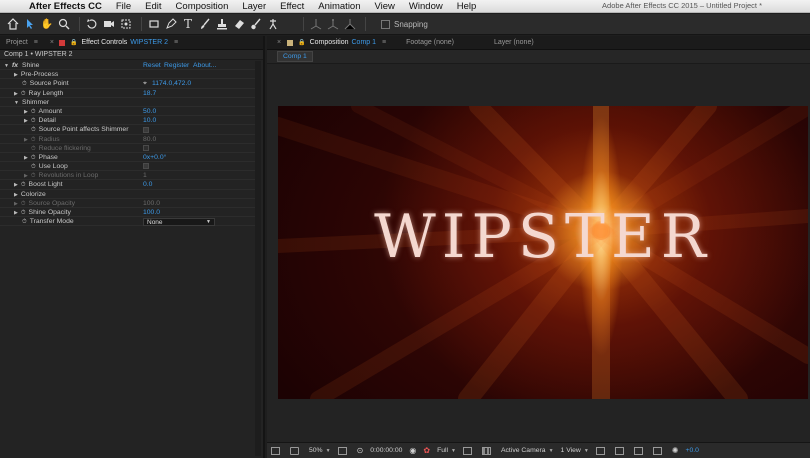  Describe the element at coordinates (127, 112) in the screenshot. I see `property-row: ▶ ⏱ Amount 50.0` at that location.